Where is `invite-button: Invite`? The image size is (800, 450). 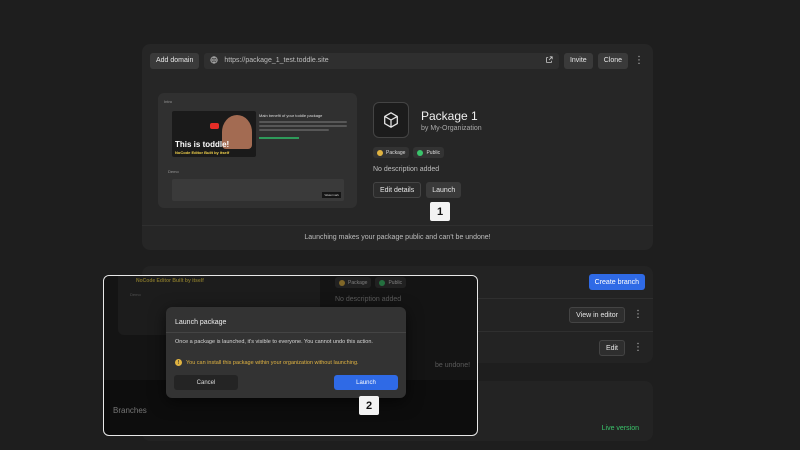 invite-button: Invite is located at coordinates (578, 60).